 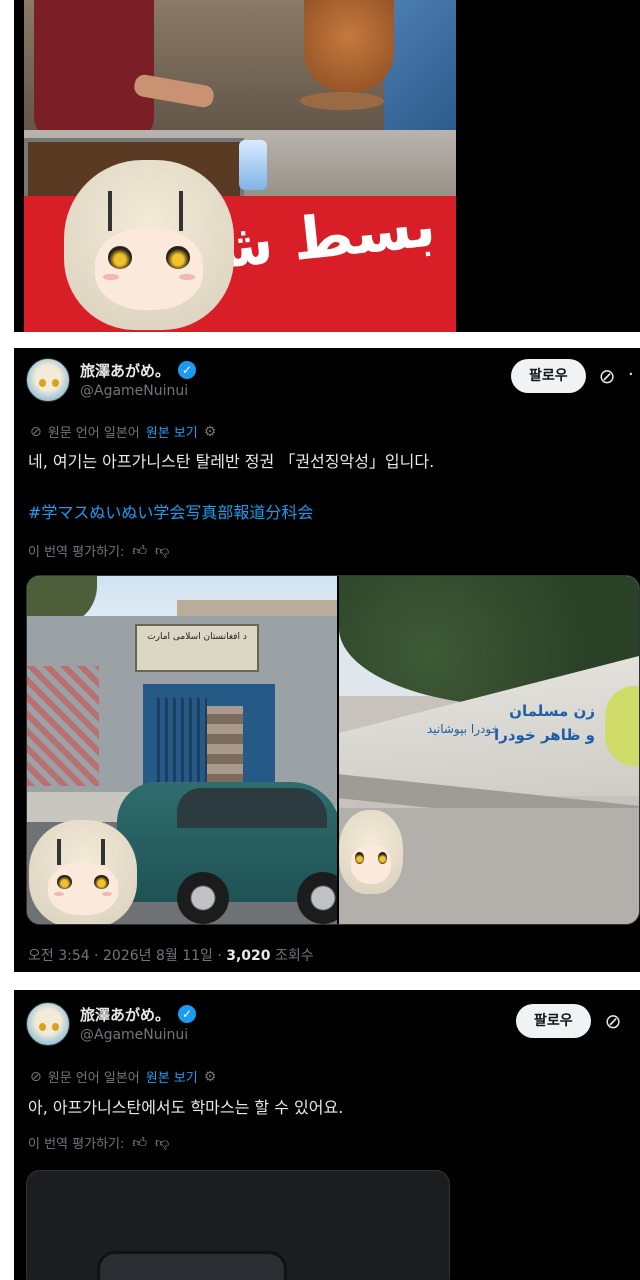 What do you see at coordinates (182, 750) in the screenshot?
I see `building-gate-photo: د افغانستان اسلامی امارت` at bounding box center [182, 750].